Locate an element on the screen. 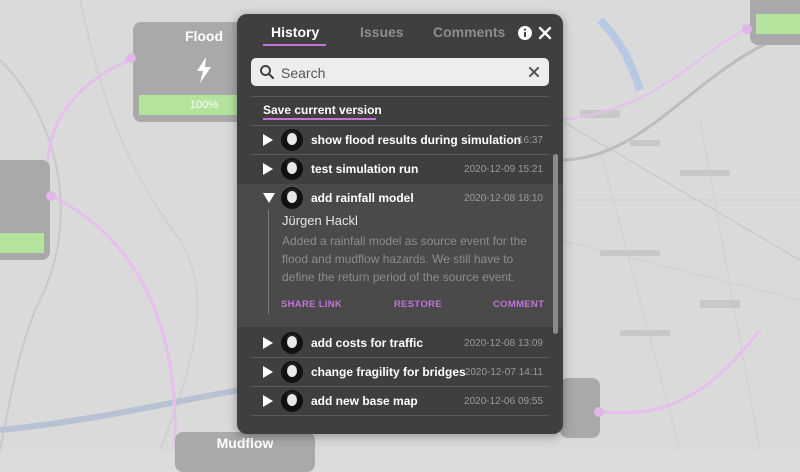 This screenshot has width=800, height=472. tab-issues: Issues is located at coordinates (382, 32).